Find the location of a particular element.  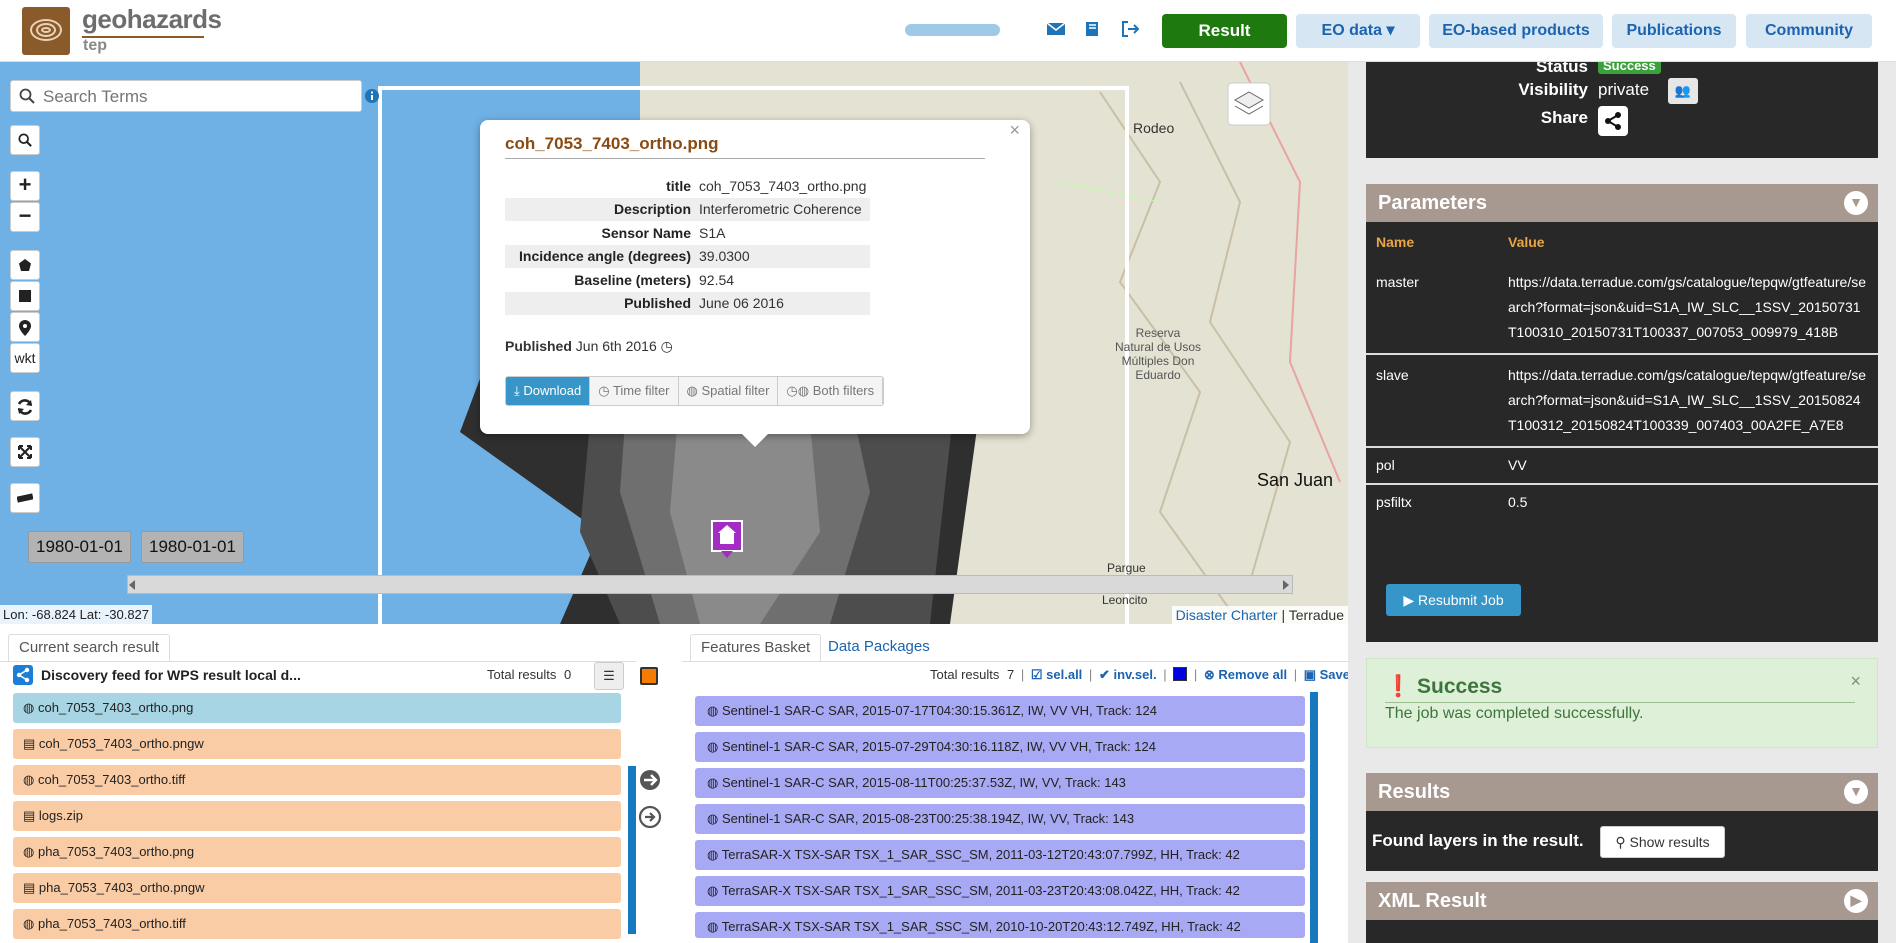

measure-button is located at coordinates (25, 498).